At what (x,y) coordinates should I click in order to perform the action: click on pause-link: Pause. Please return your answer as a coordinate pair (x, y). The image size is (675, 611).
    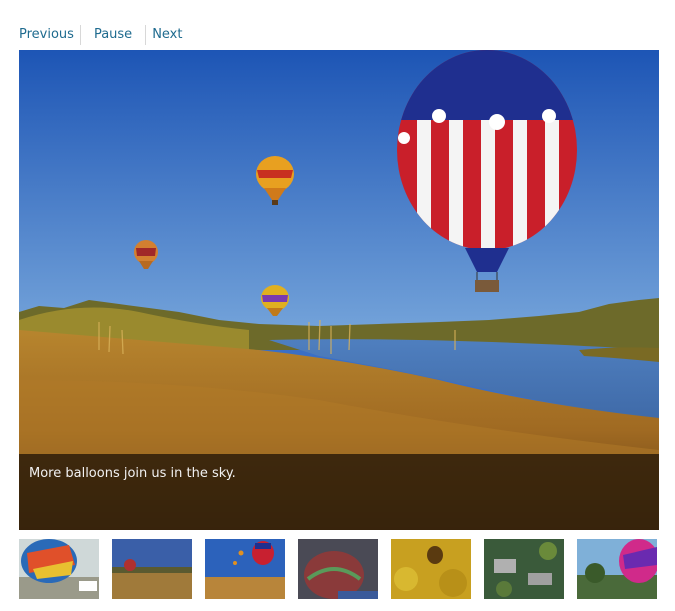
    Looking at the image, I should click on (113, 35).